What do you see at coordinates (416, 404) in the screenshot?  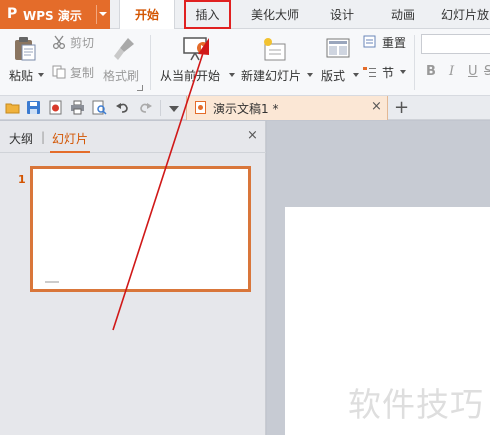 I see `watermark-text: 软件技巧` at bounding box center [416, 404].